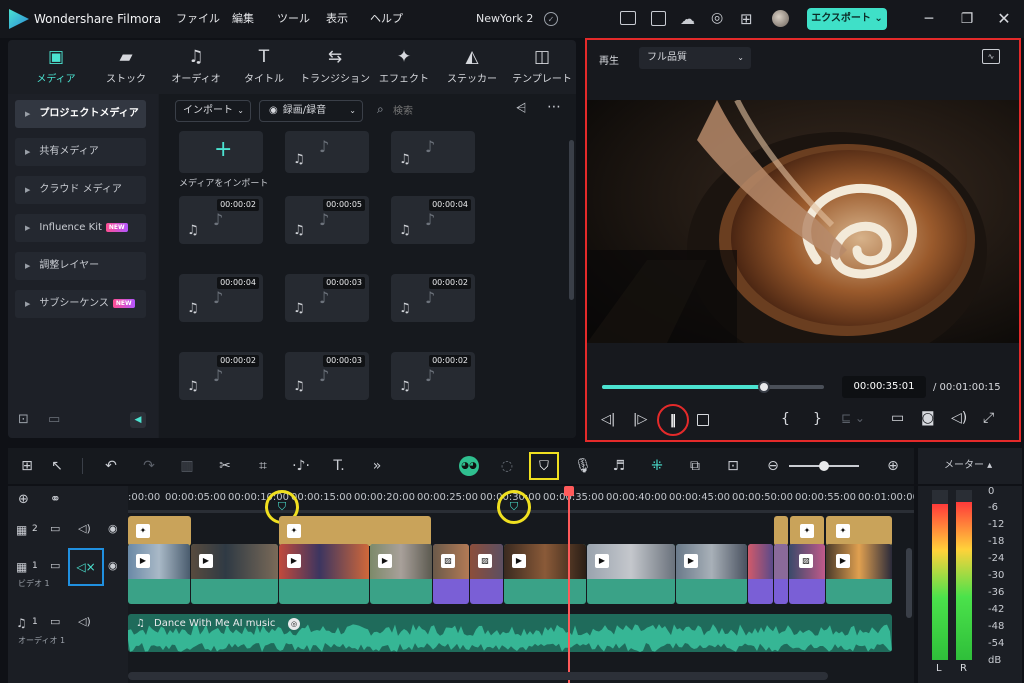 The height and width of the screenshot is (683, 1024). What do you see at coordinates (521, 108) in the screenshot?
I see `filter-icon: ⩤` at bounding box center [521, 108].